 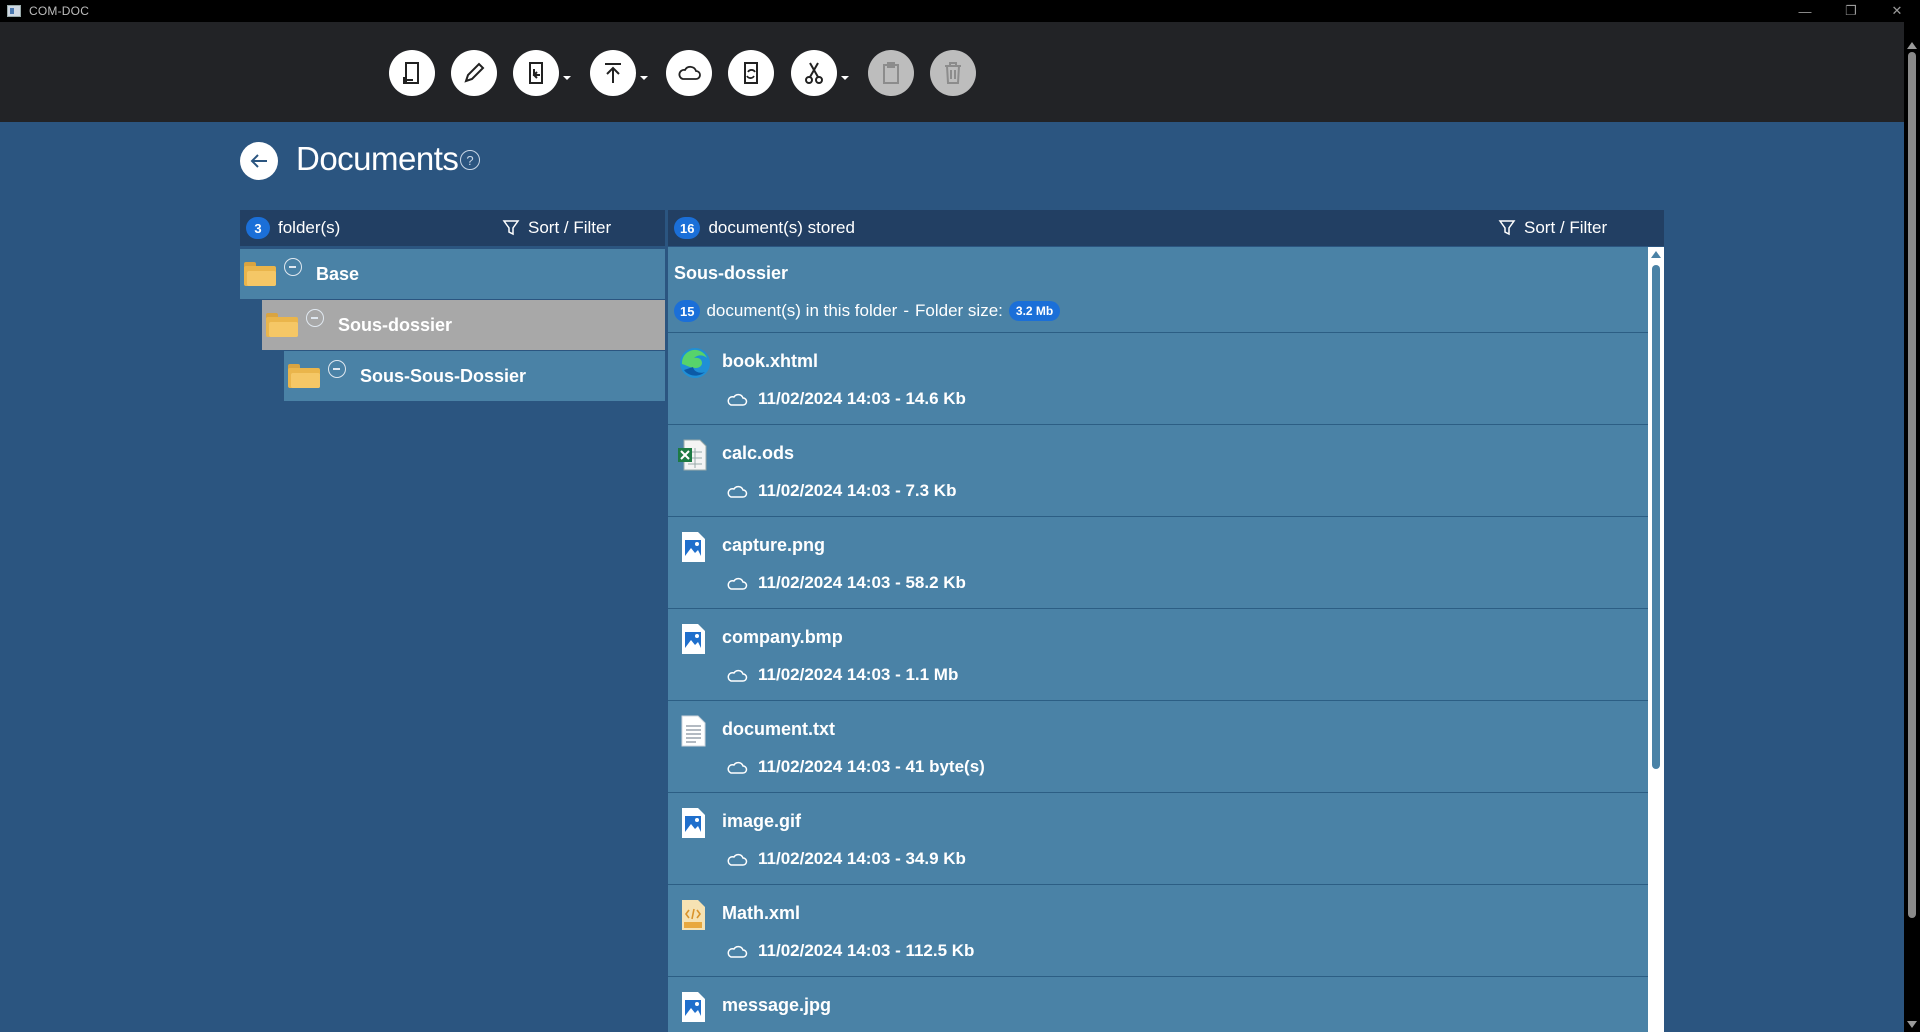 I want to click on page-title: Documents, so click(x=377, y=158).